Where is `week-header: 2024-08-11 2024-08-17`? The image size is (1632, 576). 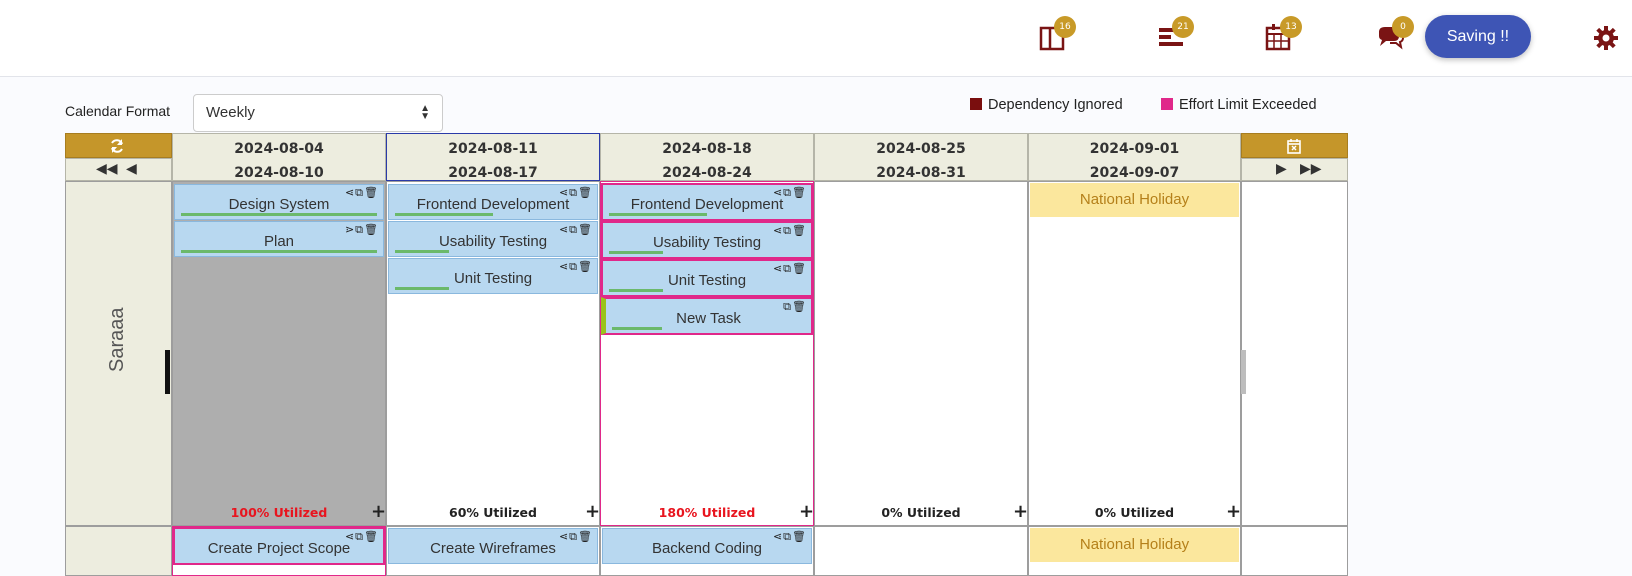 week-header: 2024-08-11 2024-08-17 is located at coordinates (493, 157).